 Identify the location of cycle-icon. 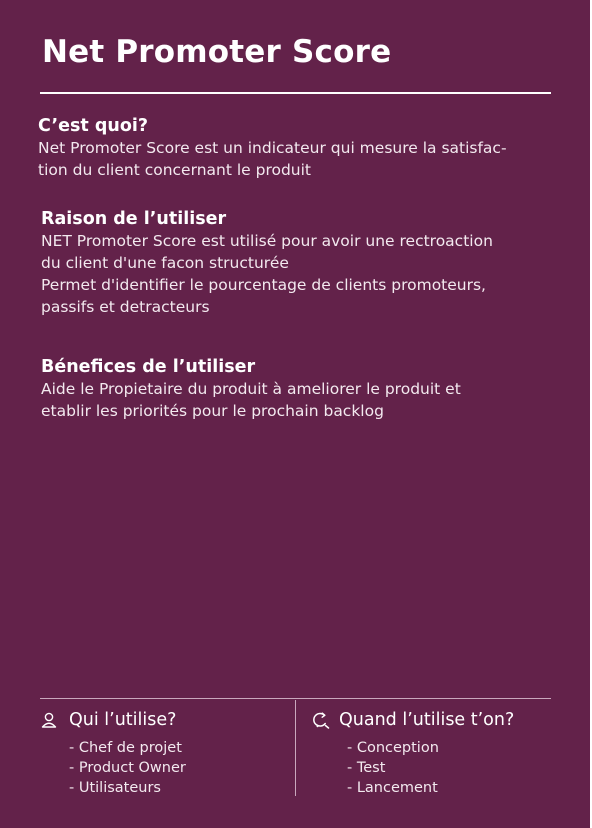
(320, 720).